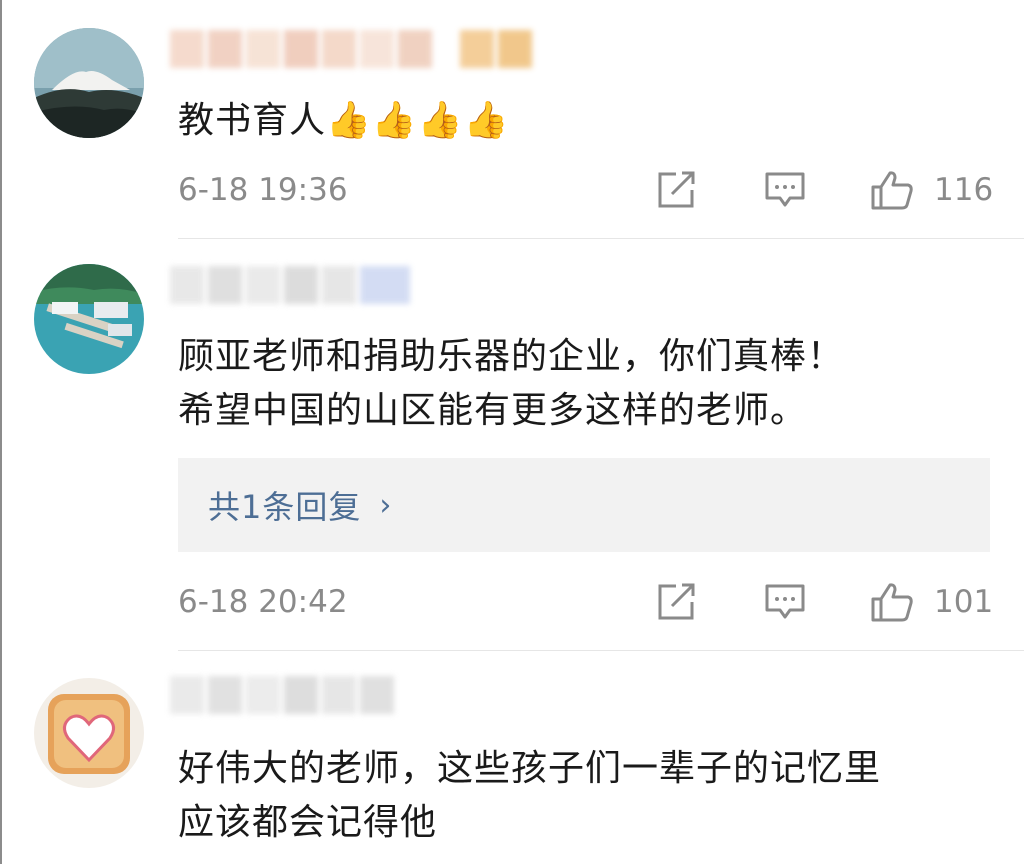 The width and height of the screenshot is (1024, 864). What do you see at coordinates (308, 822) in the screenshot?
I see `comment-line: 应该都会记得他` at bounding box center [308, 822].